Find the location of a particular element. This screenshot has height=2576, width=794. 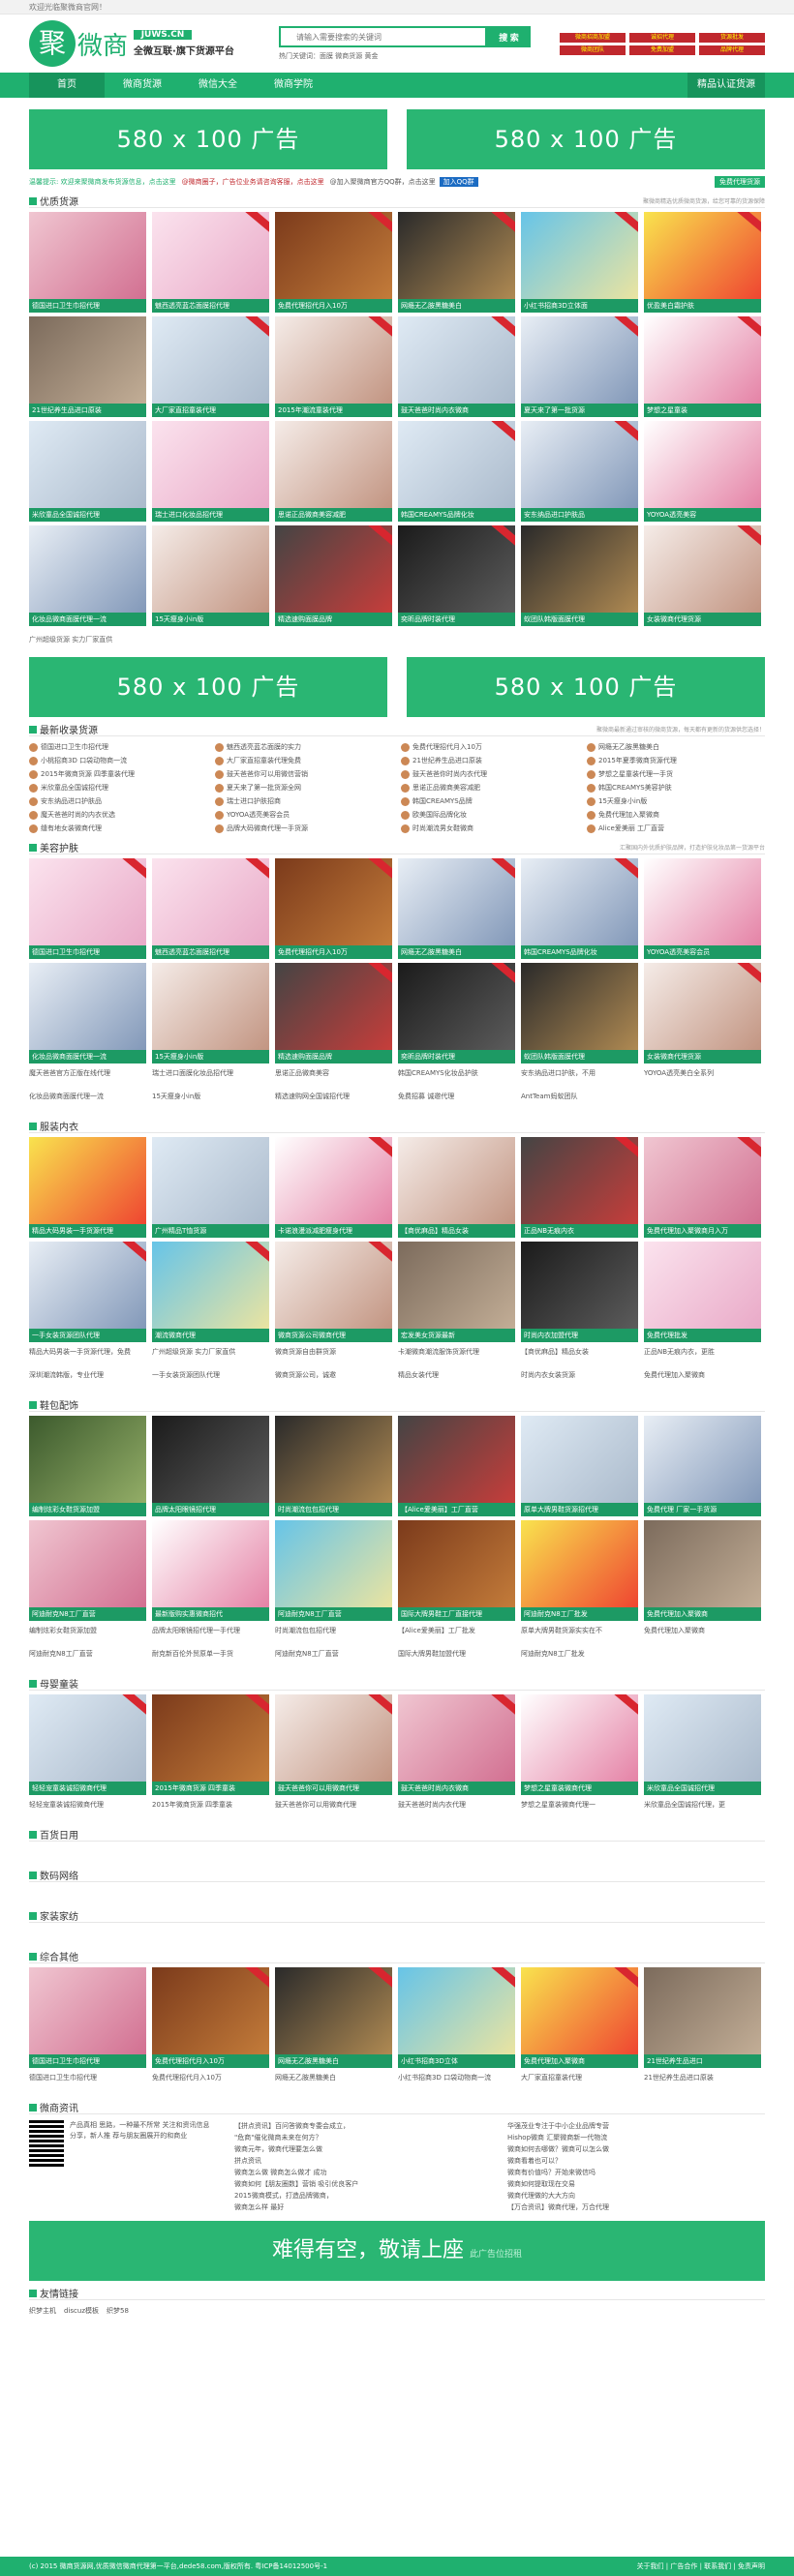

product-tile: 蚁团队韩版面膜代理 is located at coordinates (579, 1013).